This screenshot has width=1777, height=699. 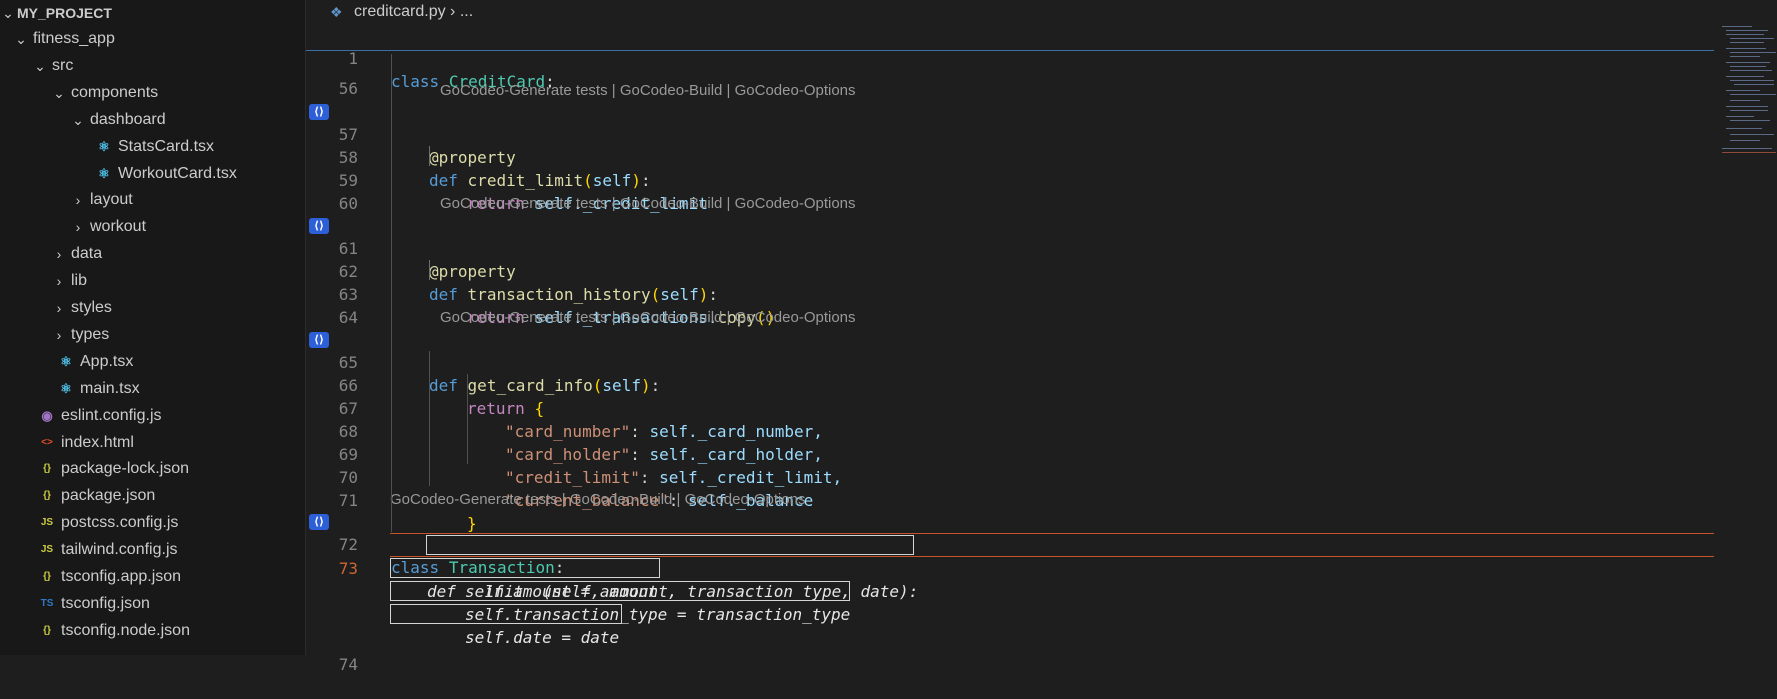 I want to click on tree-label: lib, so click(x=79, y=281).